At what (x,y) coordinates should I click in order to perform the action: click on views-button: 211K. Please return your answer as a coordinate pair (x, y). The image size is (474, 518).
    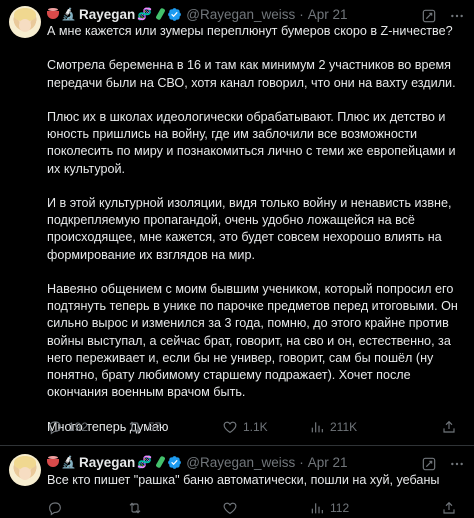
    Looking at the image, I should click on (358, 427).